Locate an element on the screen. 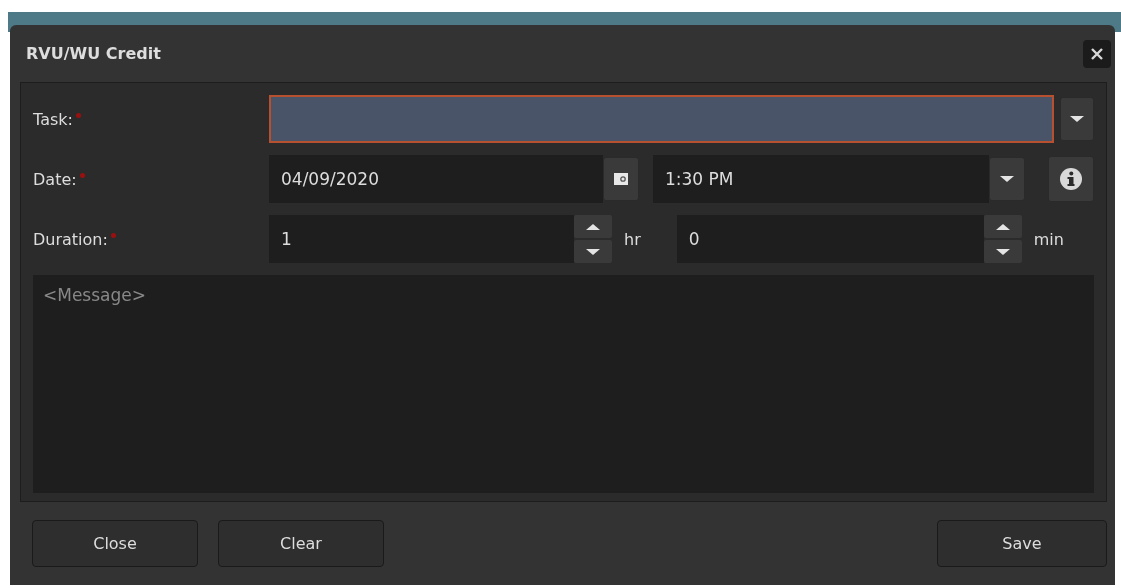 The height and width of the screenshot is (588, 1121). date-field: 04/09/2020 is located at coordinates (436, 179).